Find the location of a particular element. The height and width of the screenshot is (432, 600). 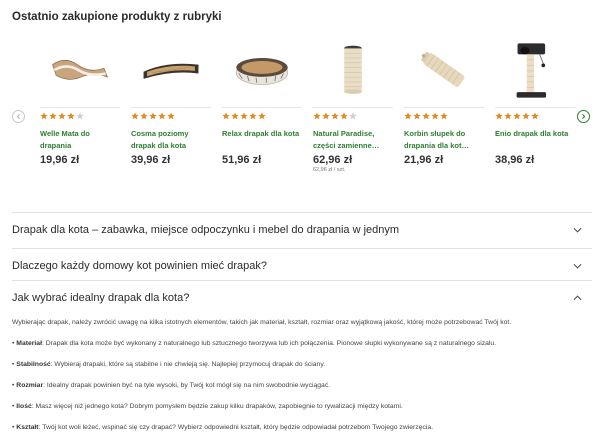

sisal-roll-image is located at coordinates (444, 70).